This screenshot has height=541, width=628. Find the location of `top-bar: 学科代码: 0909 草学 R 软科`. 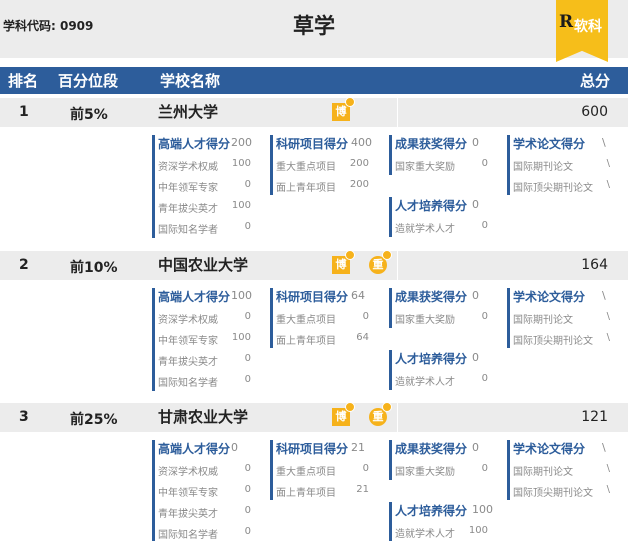

top-bar: 学科代码: 0909 草学 R 软科 is located at coordinates (314, 31).